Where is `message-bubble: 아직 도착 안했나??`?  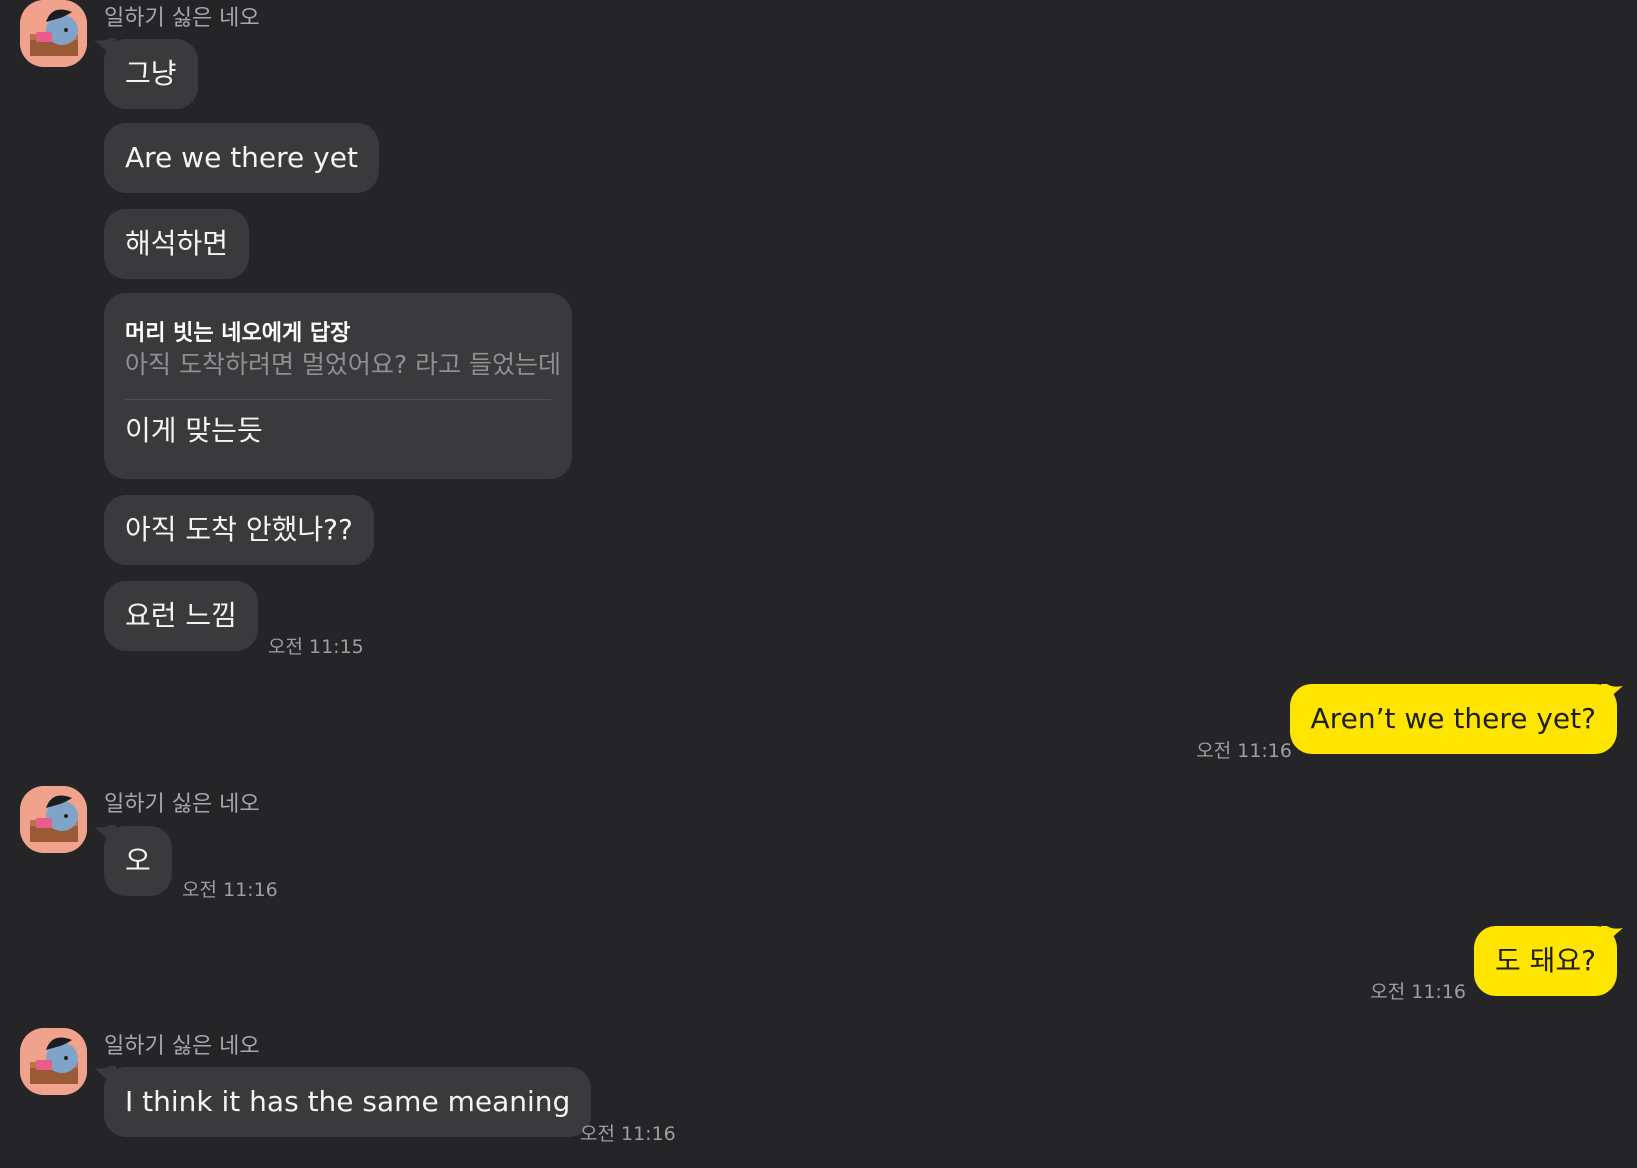
message-bubble: 아직 도착 안했나?? is located at coordinates (239, 530).